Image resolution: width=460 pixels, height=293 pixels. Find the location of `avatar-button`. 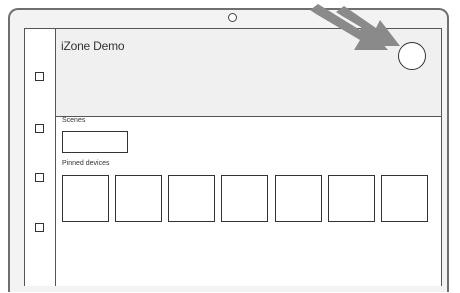

avatar-button is located at coordinates (412, 56).